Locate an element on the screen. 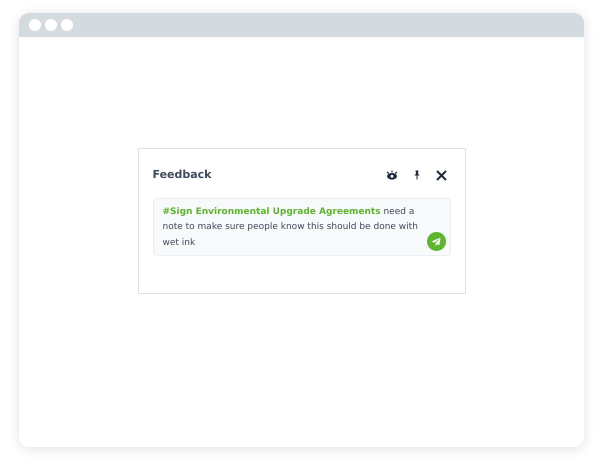 This screenshot has height=465, width=602. paper-plane-icon is located at coordinates (436, 241).